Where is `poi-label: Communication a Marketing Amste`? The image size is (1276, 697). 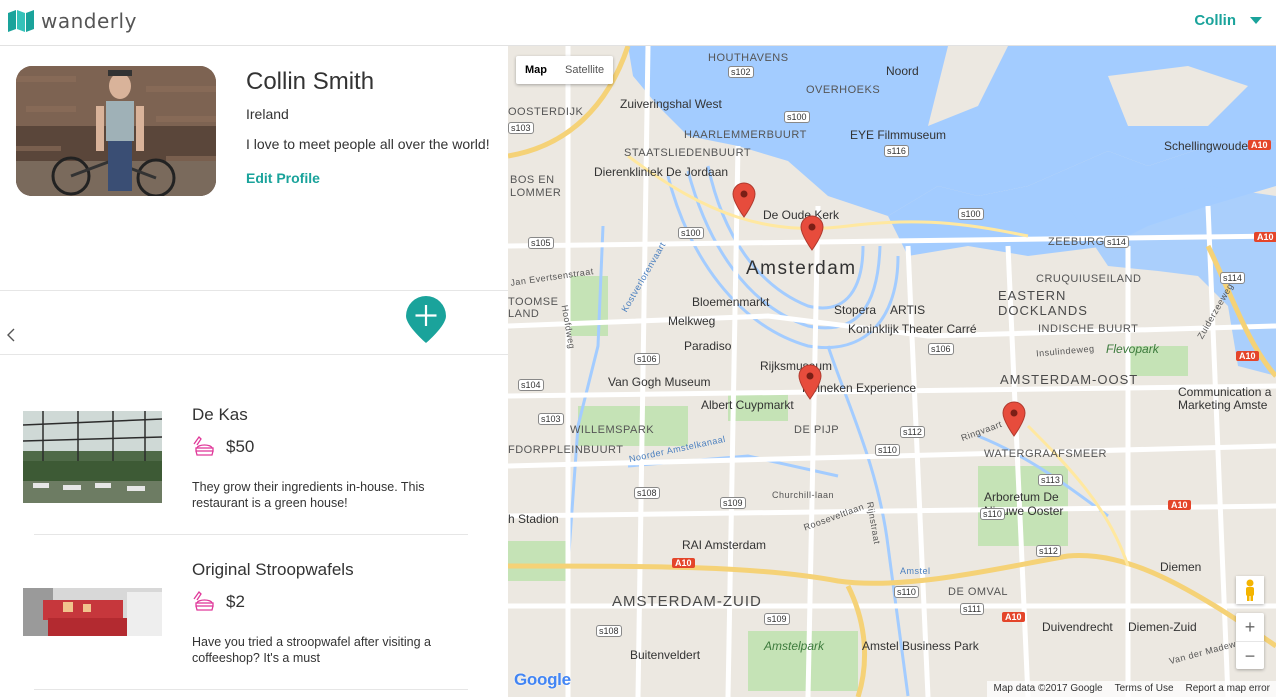 poi-label: Communication a Marketing Amste is located at coordinates (1225, 399).